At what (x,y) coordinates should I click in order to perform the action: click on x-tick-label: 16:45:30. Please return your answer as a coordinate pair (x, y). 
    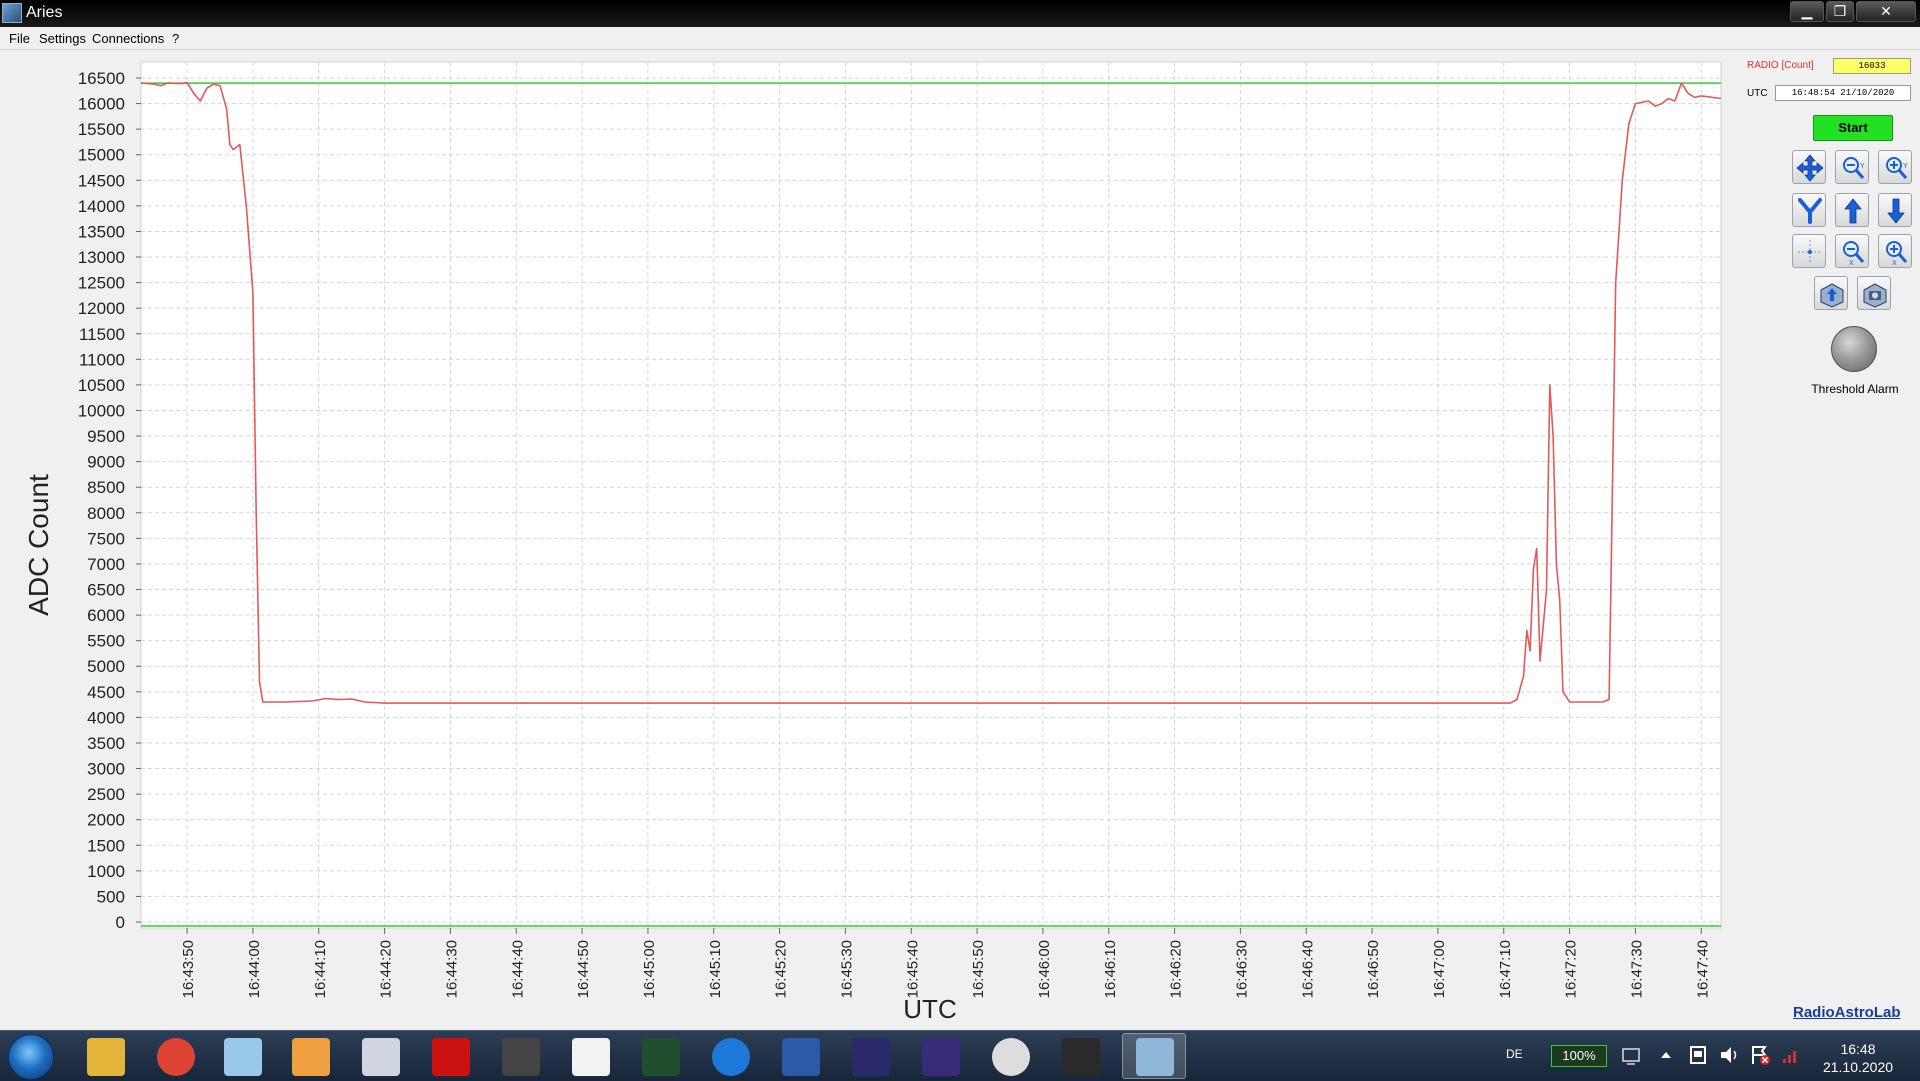
    Looking at the image, I should click on (846, 969).